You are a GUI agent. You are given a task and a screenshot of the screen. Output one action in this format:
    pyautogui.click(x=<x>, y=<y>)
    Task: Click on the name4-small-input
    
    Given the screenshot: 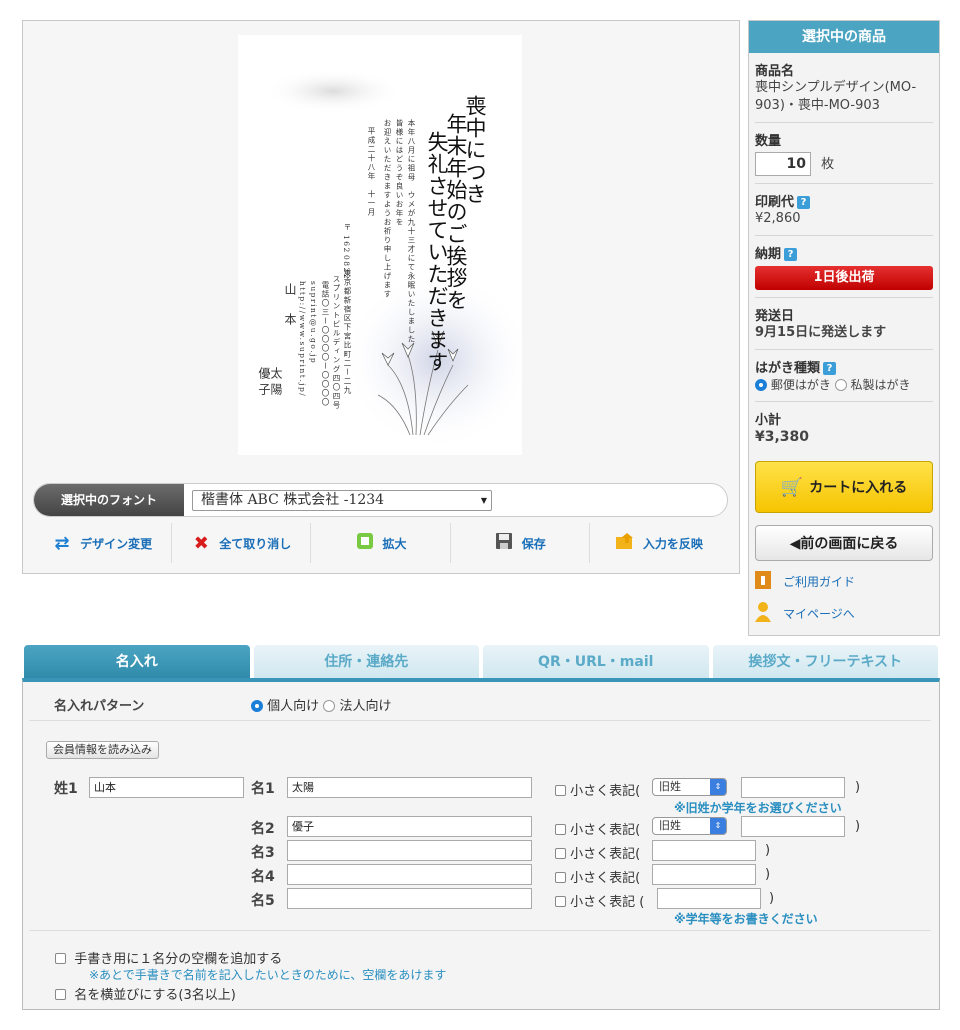 What is the action you would take?
    pyautogui.click(x=704, y=874)
    